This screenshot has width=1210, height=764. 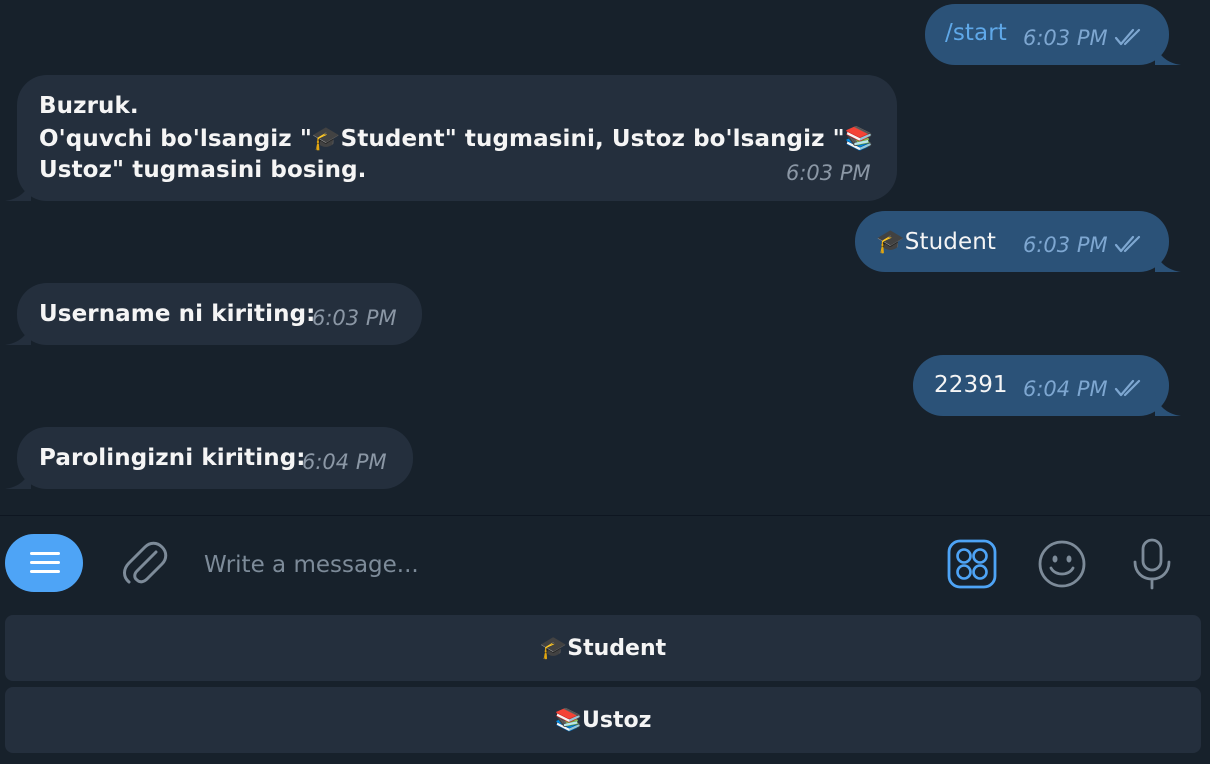 What do you see at coordinates (617, 720) in the screenshot?
I see `keyboard-button-label: Ustoz` at bounding box center [617, 720].